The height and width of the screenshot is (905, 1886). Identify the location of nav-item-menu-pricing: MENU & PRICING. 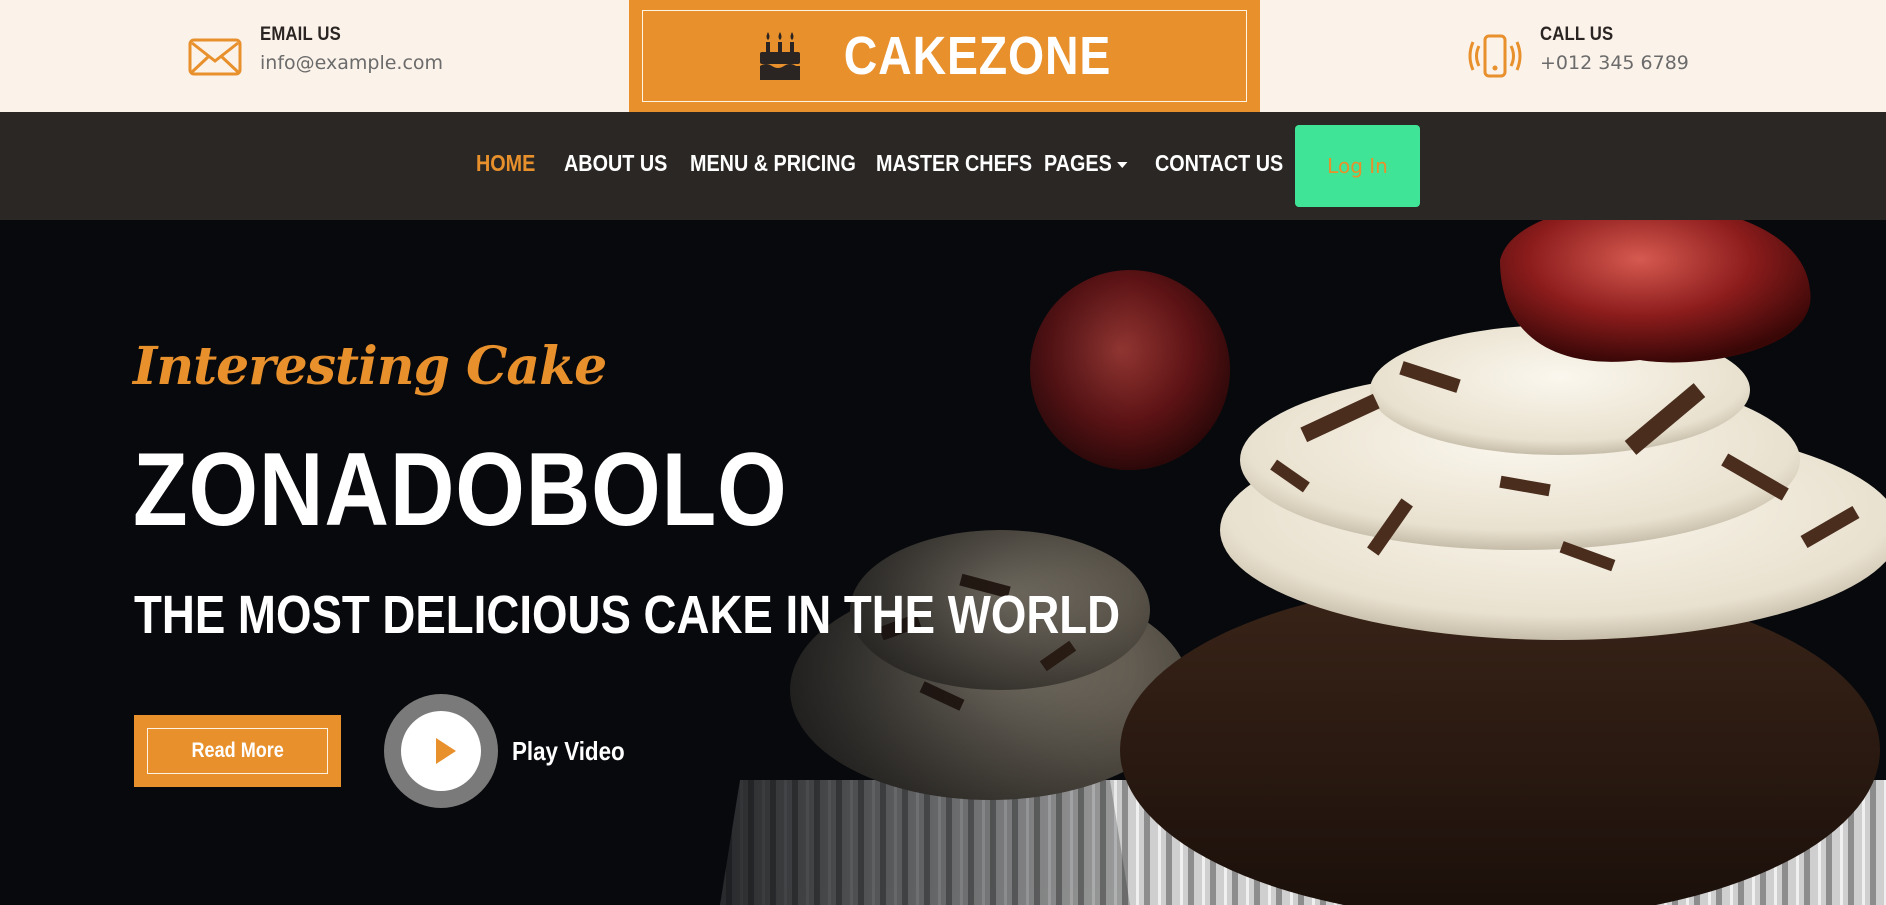
(773, 163).